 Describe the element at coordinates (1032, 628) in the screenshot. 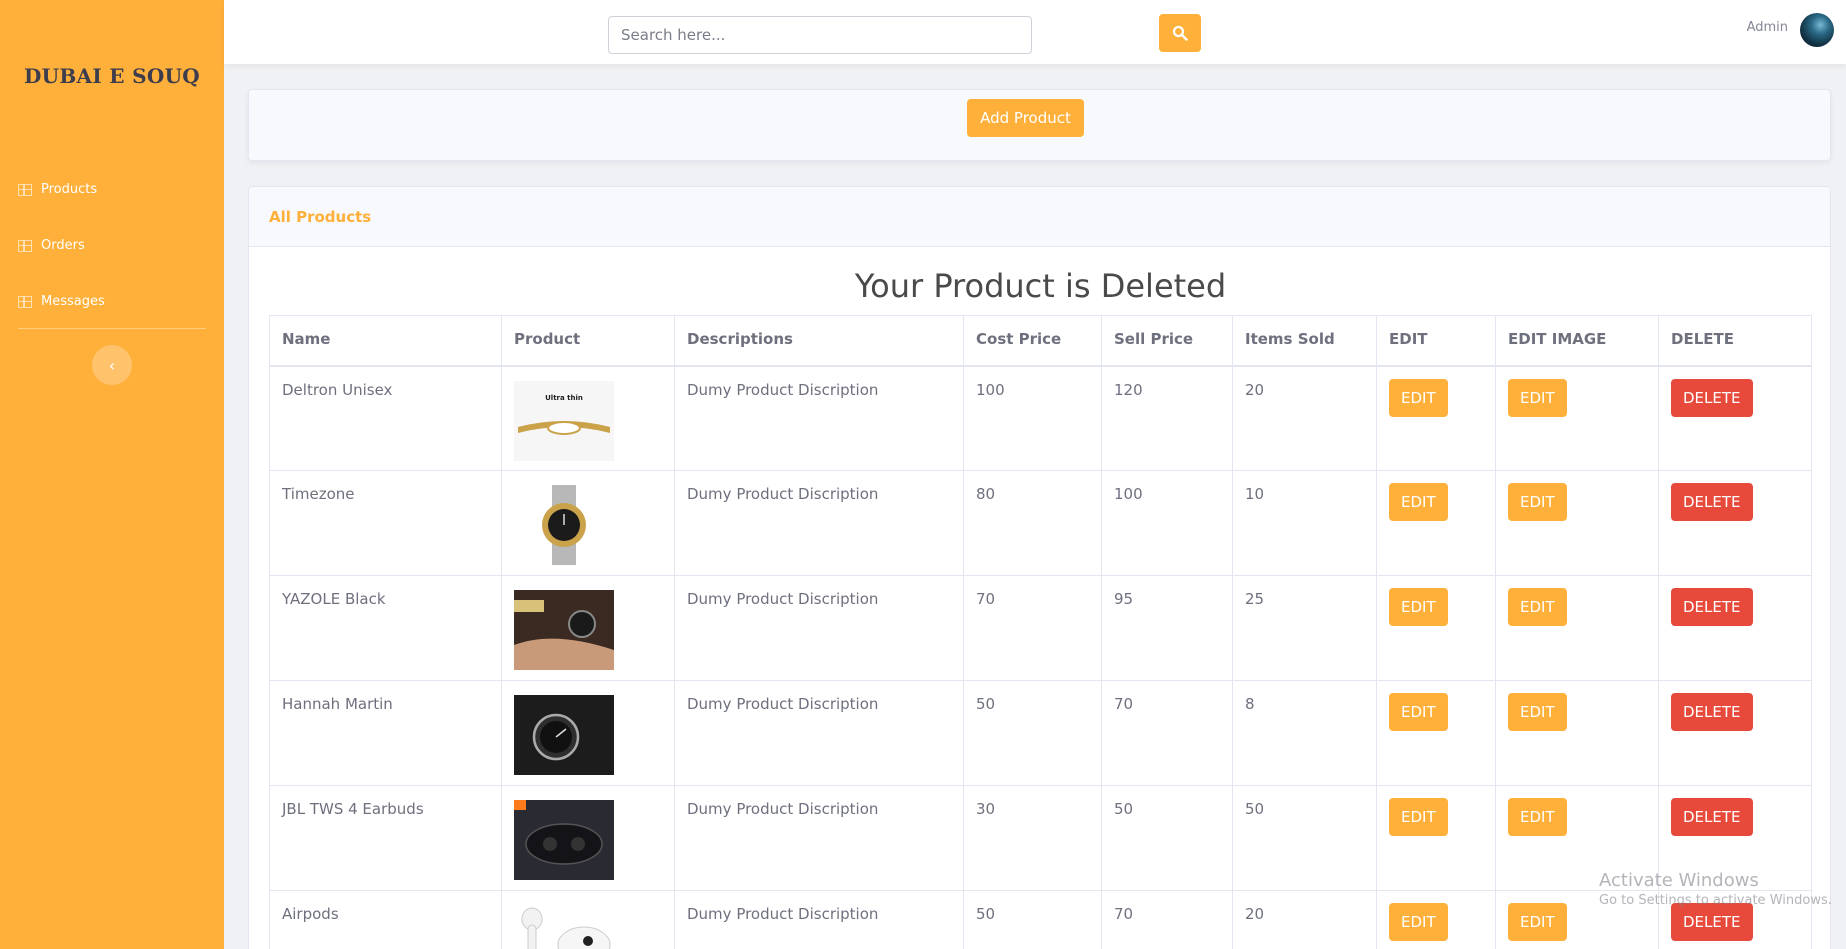

I see `cost-price: 70` at that location.